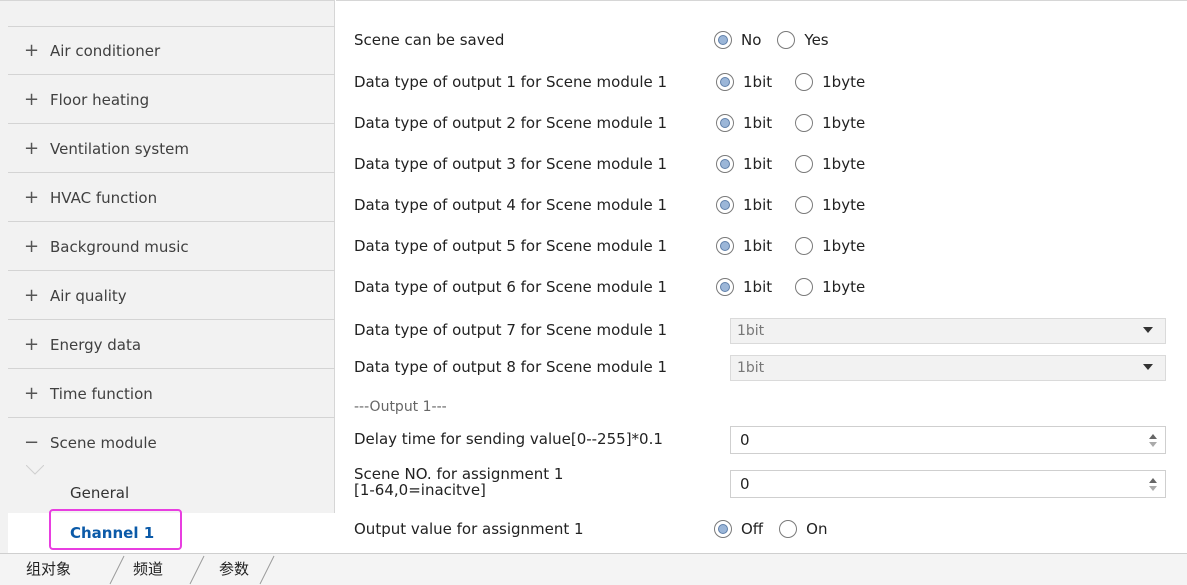 The height and width of the screenshot is (585, 1187). Describe the element at coordinates (770, 529) in the screenshot. I see `radio-group: Off On` at that location.